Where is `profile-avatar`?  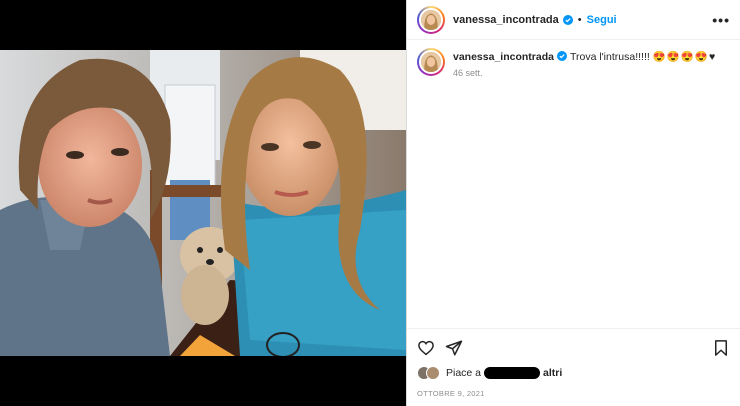 profile-avatar is located at coordinates (431, 19).